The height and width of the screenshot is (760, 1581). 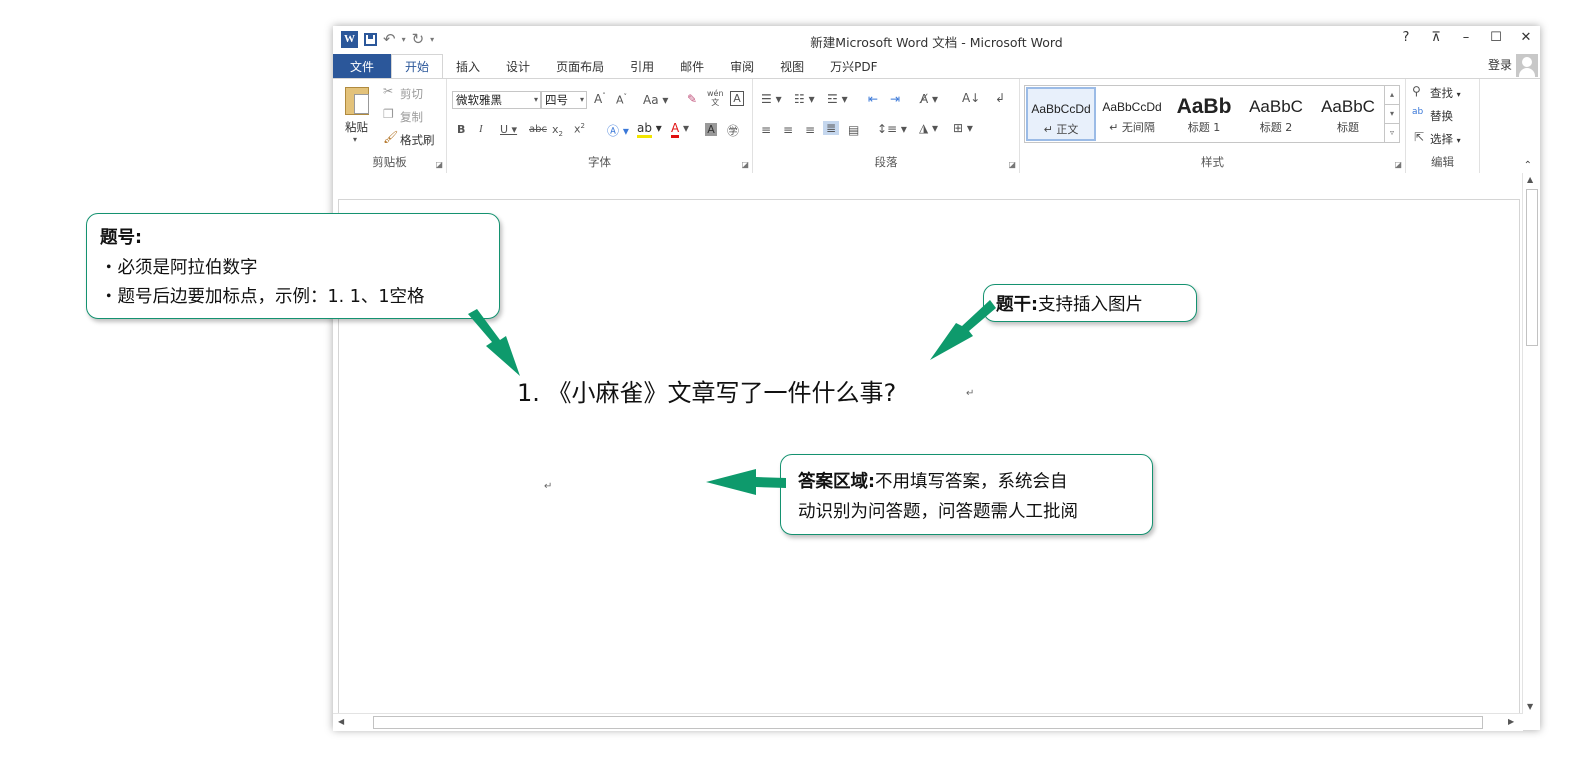 What do you see at coordinates (411, 94) in the screenshot?
I see `cut-button: 剪切` at bounding box center [411, 94].